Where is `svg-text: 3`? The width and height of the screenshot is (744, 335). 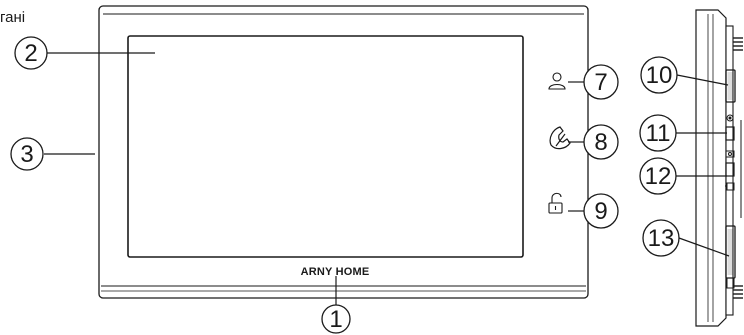
svg-text: 3 is located at coordinates (26, 154).